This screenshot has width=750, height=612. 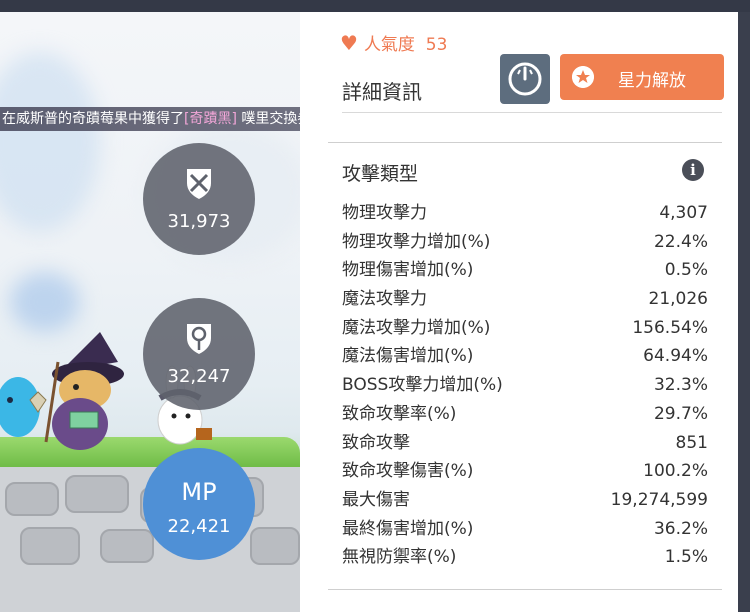 What do you see at coordinates (199, 526) in the screenshot?
I see `mp-value: 22,421` at bounding box center [199, 526].